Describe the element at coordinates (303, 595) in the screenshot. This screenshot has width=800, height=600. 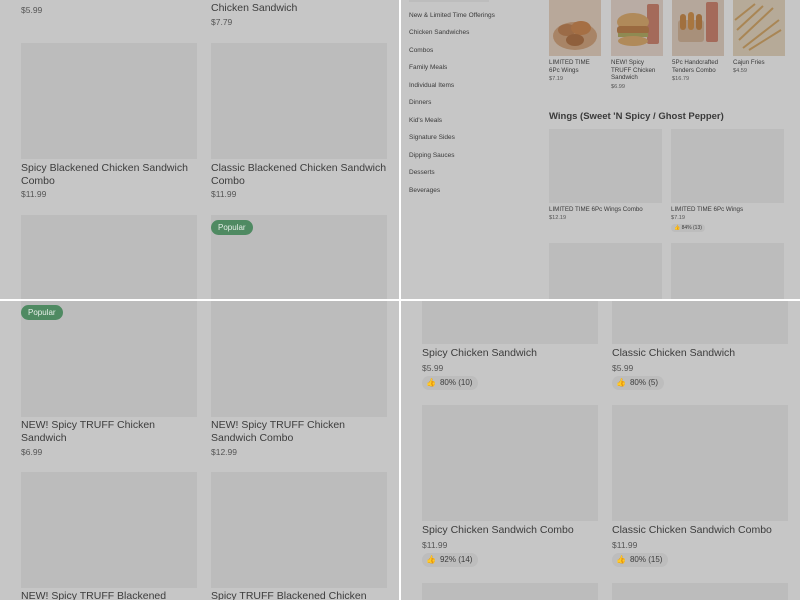
I see `item-name: Spicy TRUFF Blackened Chicken` at that location.